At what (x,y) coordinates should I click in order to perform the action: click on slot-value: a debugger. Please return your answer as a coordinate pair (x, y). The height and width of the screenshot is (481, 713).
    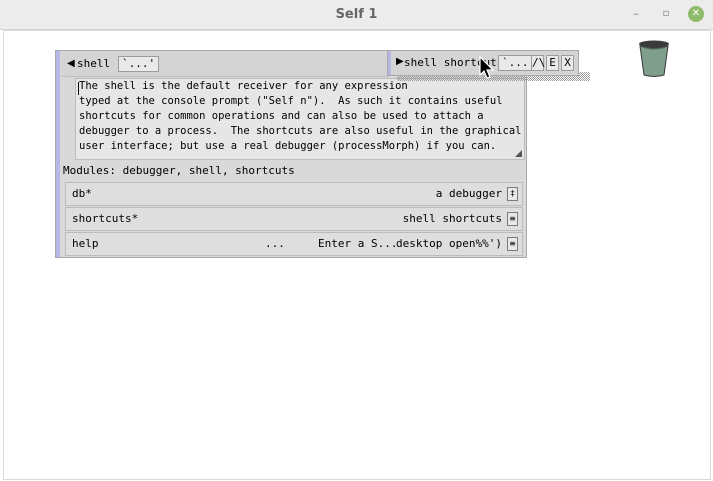
    Looking at the image, I should click on (469, 193).